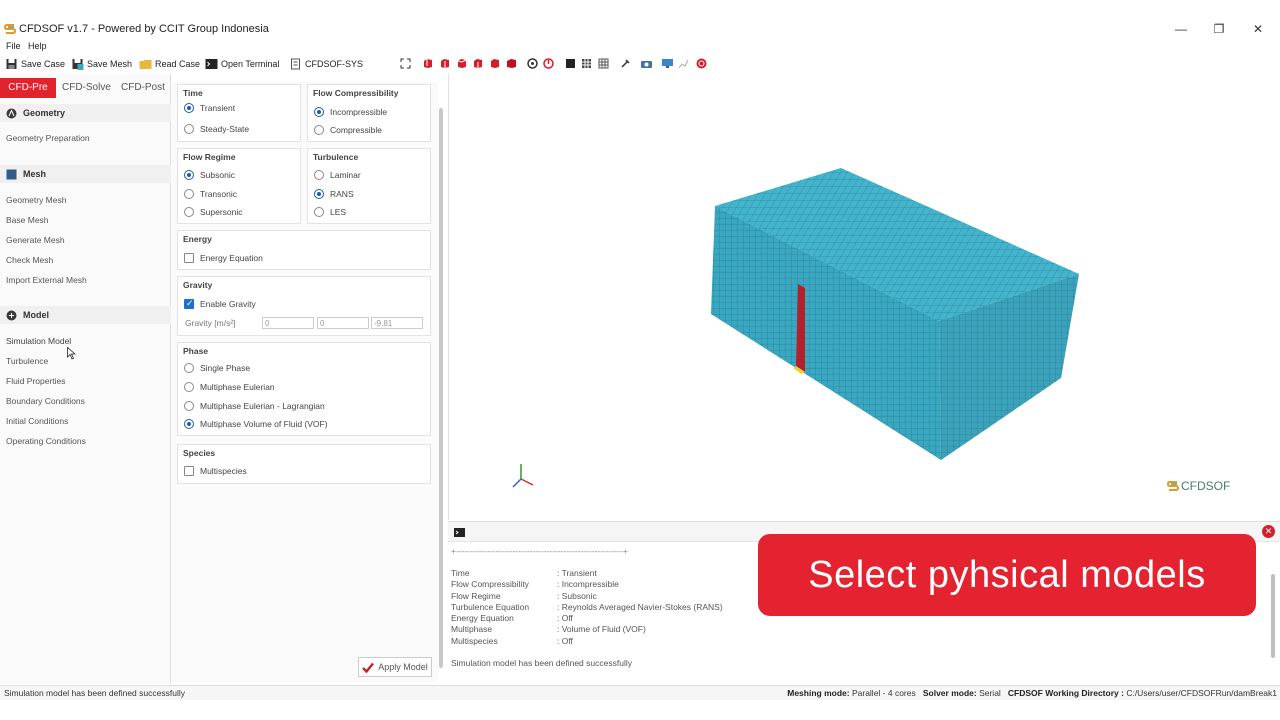 The image size is (1280, 720). I want to click on monitor-icon, so click(667, 63).